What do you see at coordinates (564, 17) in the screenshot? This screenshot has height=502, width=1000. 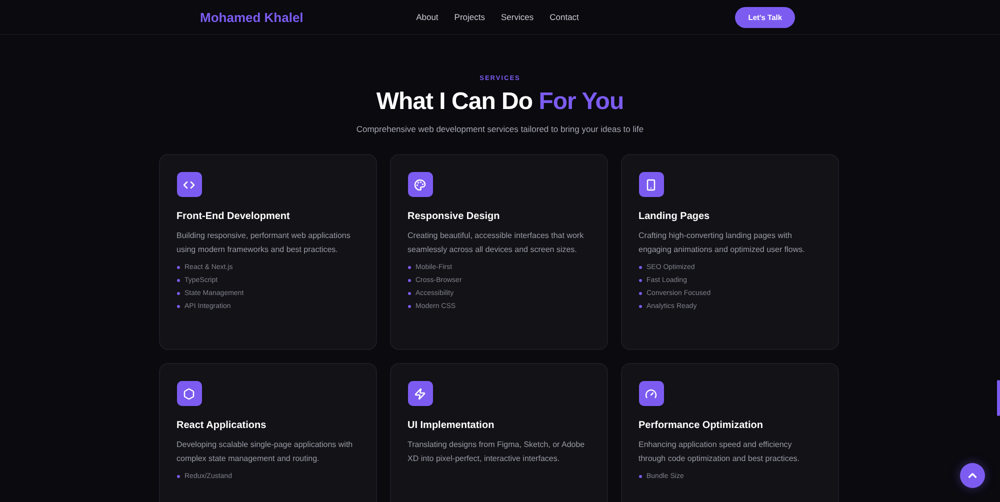 I see `nav-link: Contact` at bounding box center [564, 17].